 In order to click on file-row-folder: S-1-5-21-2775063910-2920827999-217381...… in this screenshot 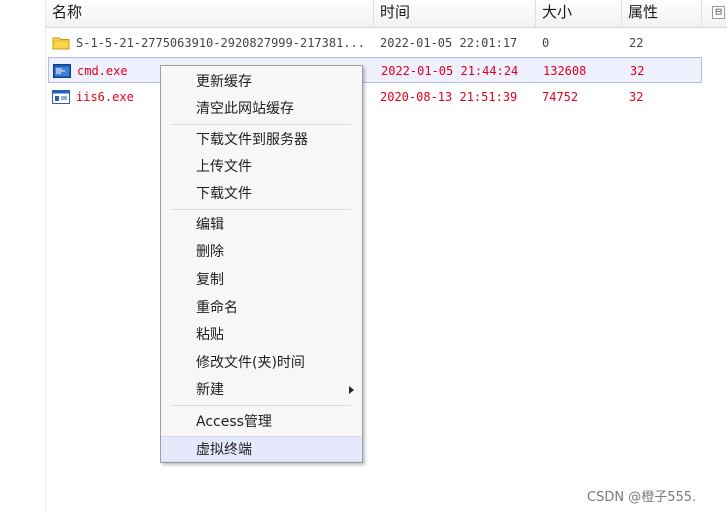, I will do `click(375, 43)`.